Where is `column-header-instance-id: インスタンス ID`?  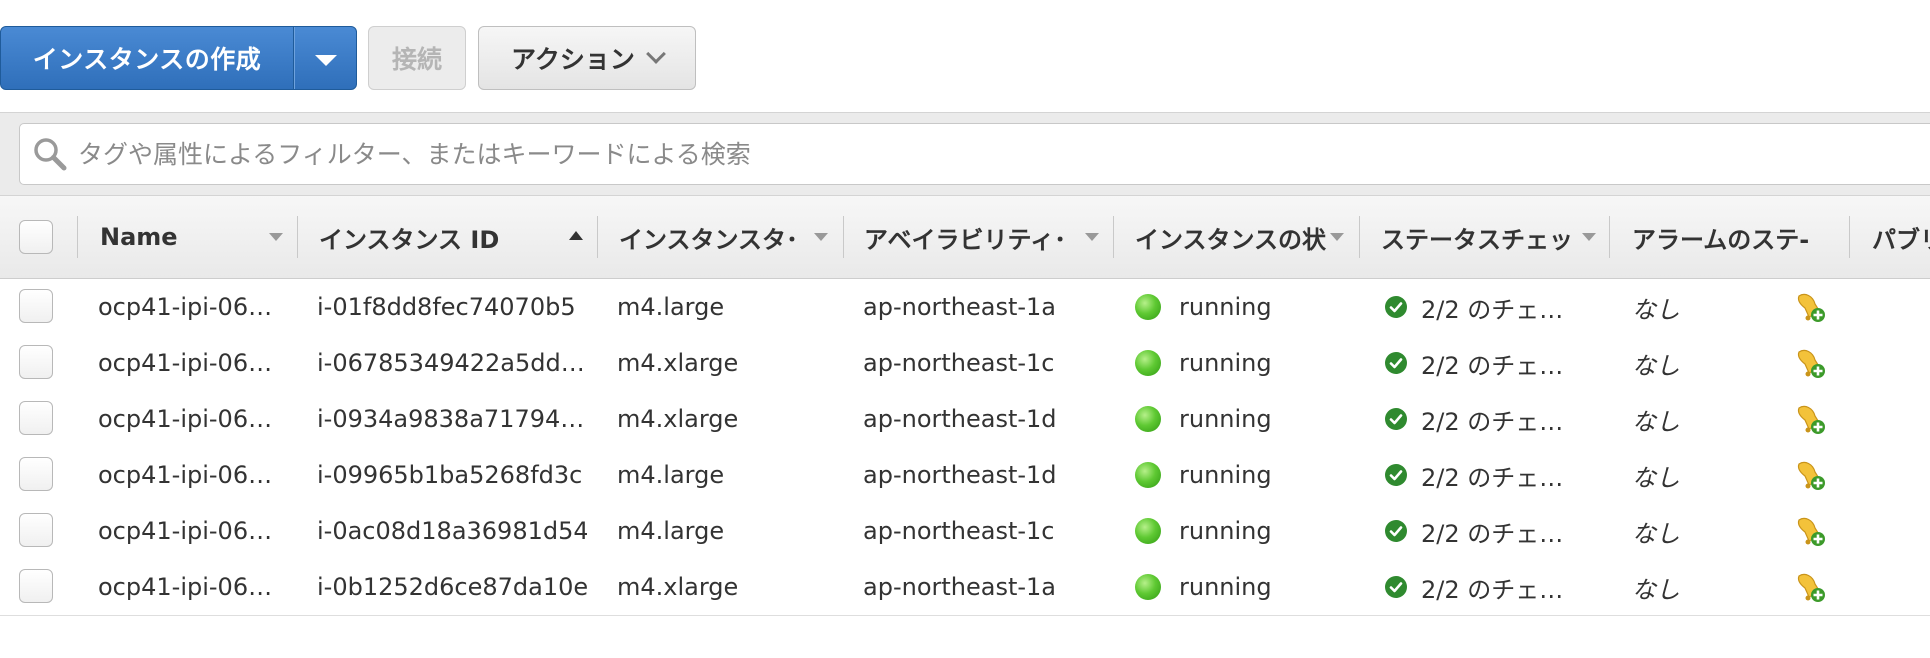
column-header-instance-id: インスタンス ID is located at coordinates (439, 237).